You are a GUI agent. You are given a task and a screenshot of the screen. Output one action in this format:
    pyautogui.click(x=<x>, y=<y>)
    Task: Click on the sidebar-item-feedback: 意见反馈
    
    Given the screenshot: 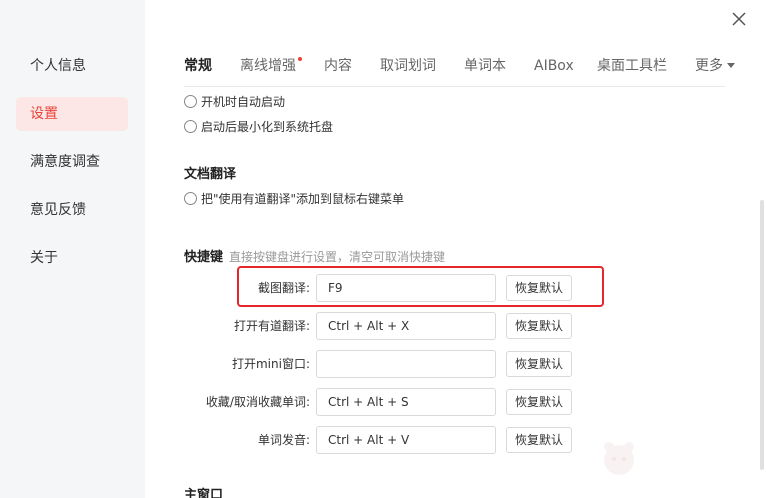 What is the action you would take?
    pyautogui.click(x=72, y=210)
    